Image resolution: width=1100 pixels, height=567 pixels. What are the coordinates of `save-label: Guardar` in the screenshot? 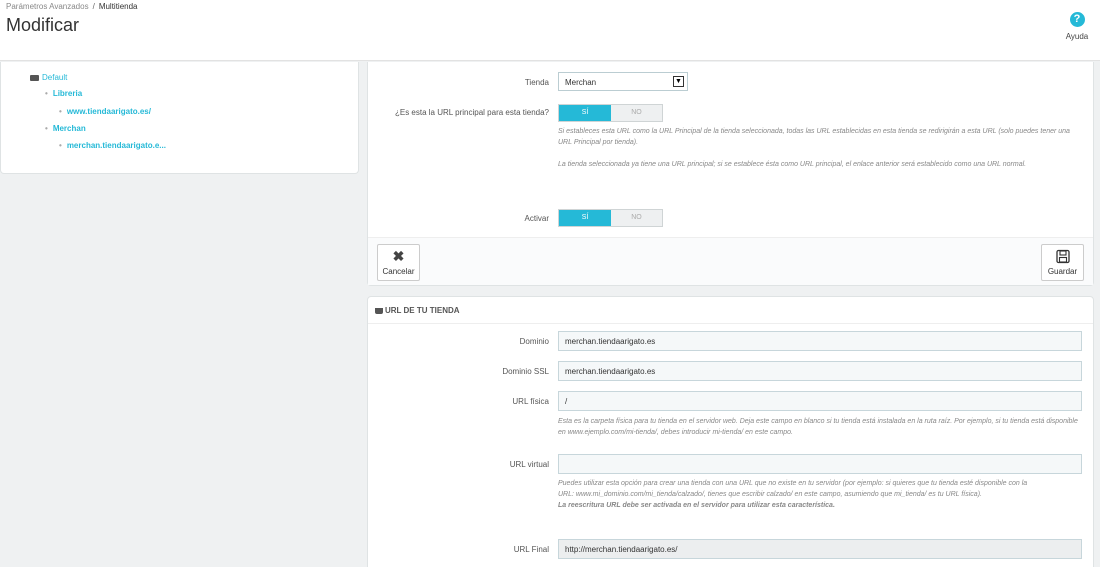 It's located at (1062, 271).